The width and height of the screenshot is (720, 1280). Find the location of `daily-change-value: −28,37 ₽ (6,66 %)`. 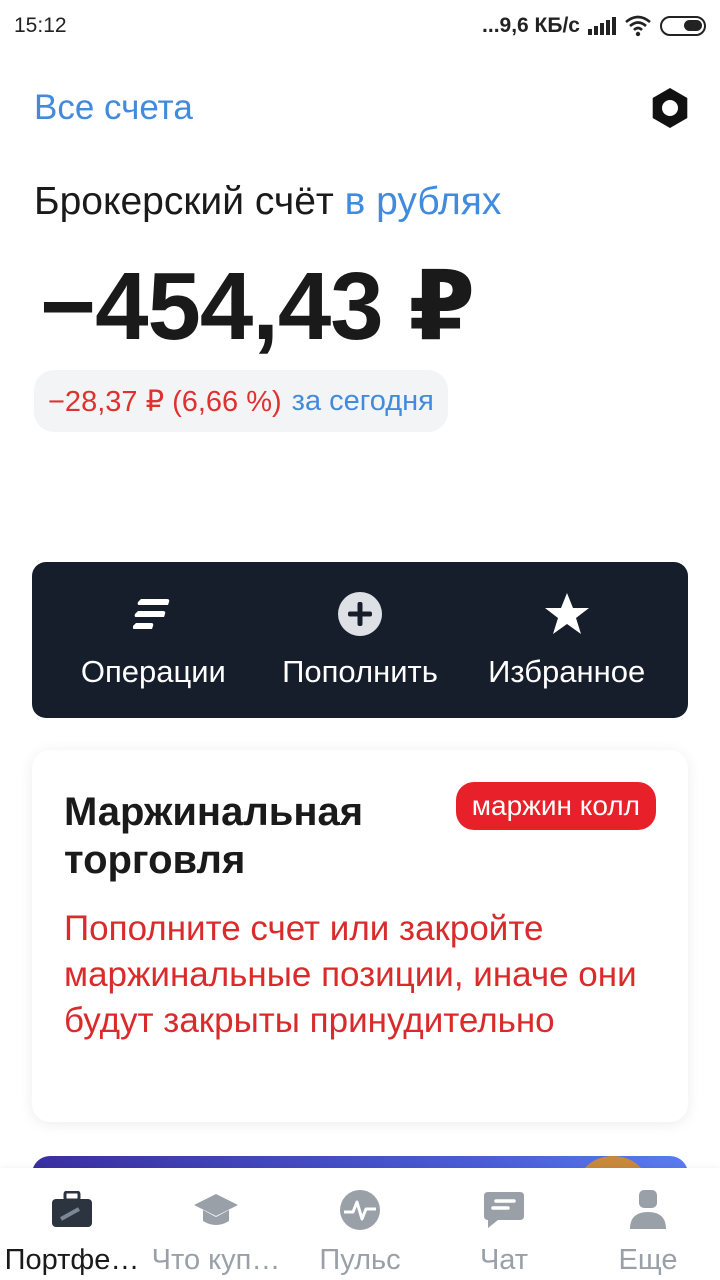

daily-change-value: −28,37 ₽ (6,66 %) is located at coordinates (165, 401).